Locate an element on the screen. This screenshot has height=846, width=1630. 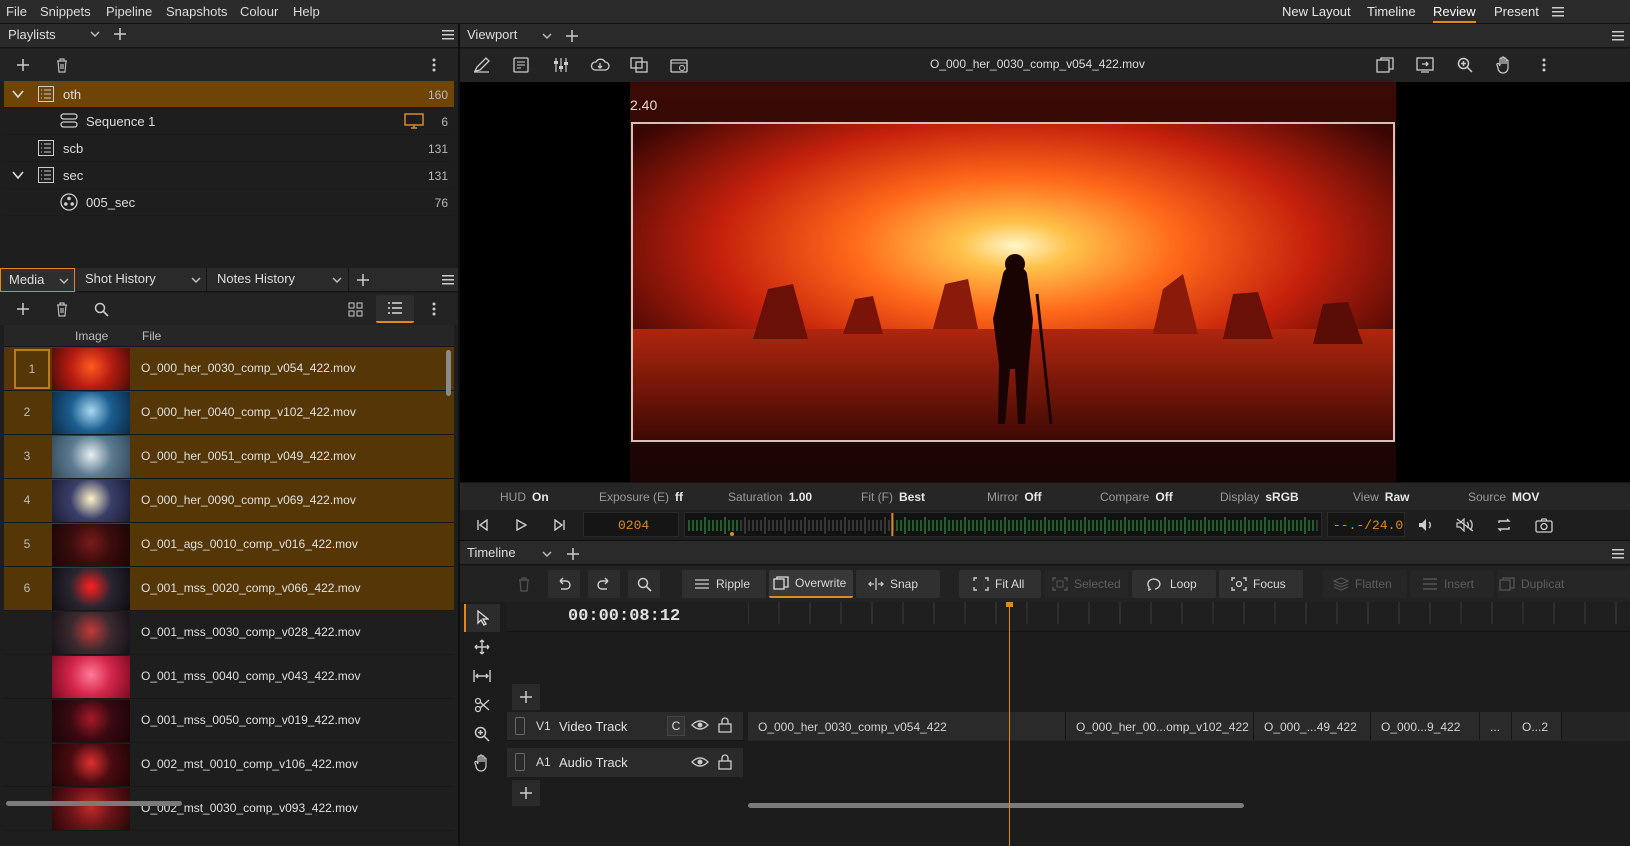
trim-icon is located at coordinates (482, 676).